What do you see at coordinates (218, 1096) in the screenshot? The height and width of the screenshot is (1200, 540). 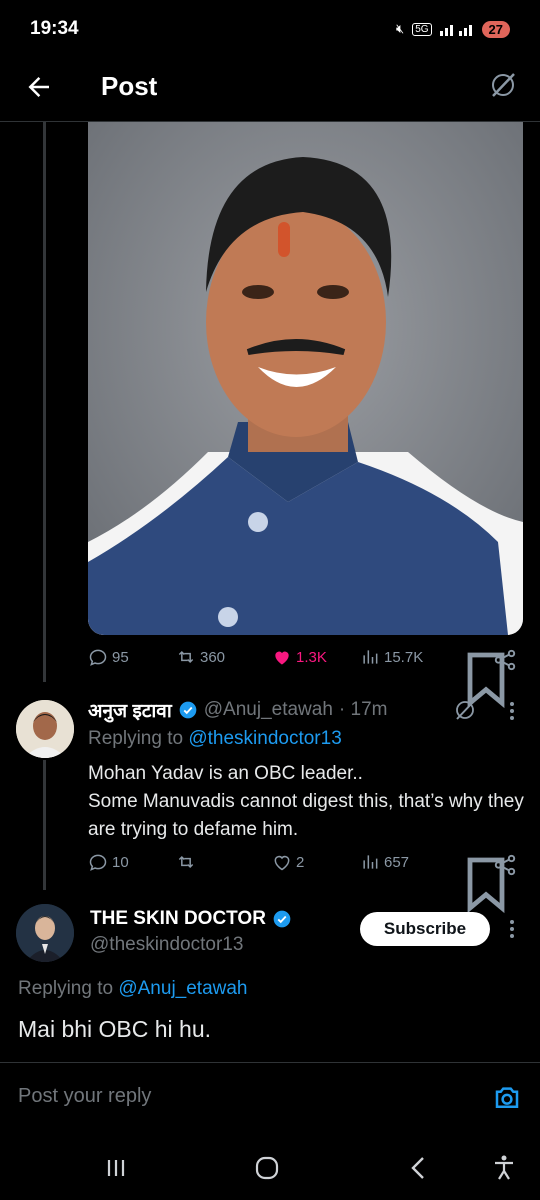 I see `reply-input` at bounding box center [218, 1096].